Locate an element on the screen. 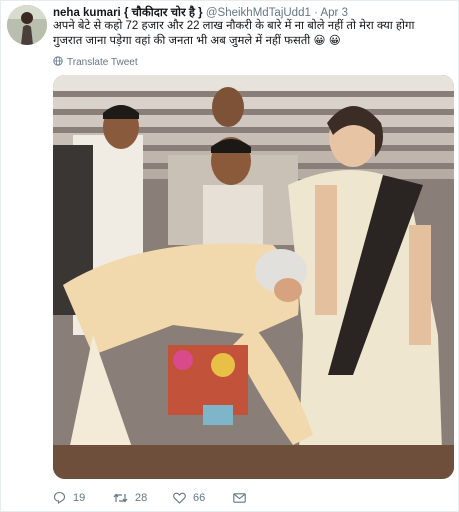 The height and width of the screenshot is (512, 459). author-name: neha kumari is located at coordinates (87, 13).